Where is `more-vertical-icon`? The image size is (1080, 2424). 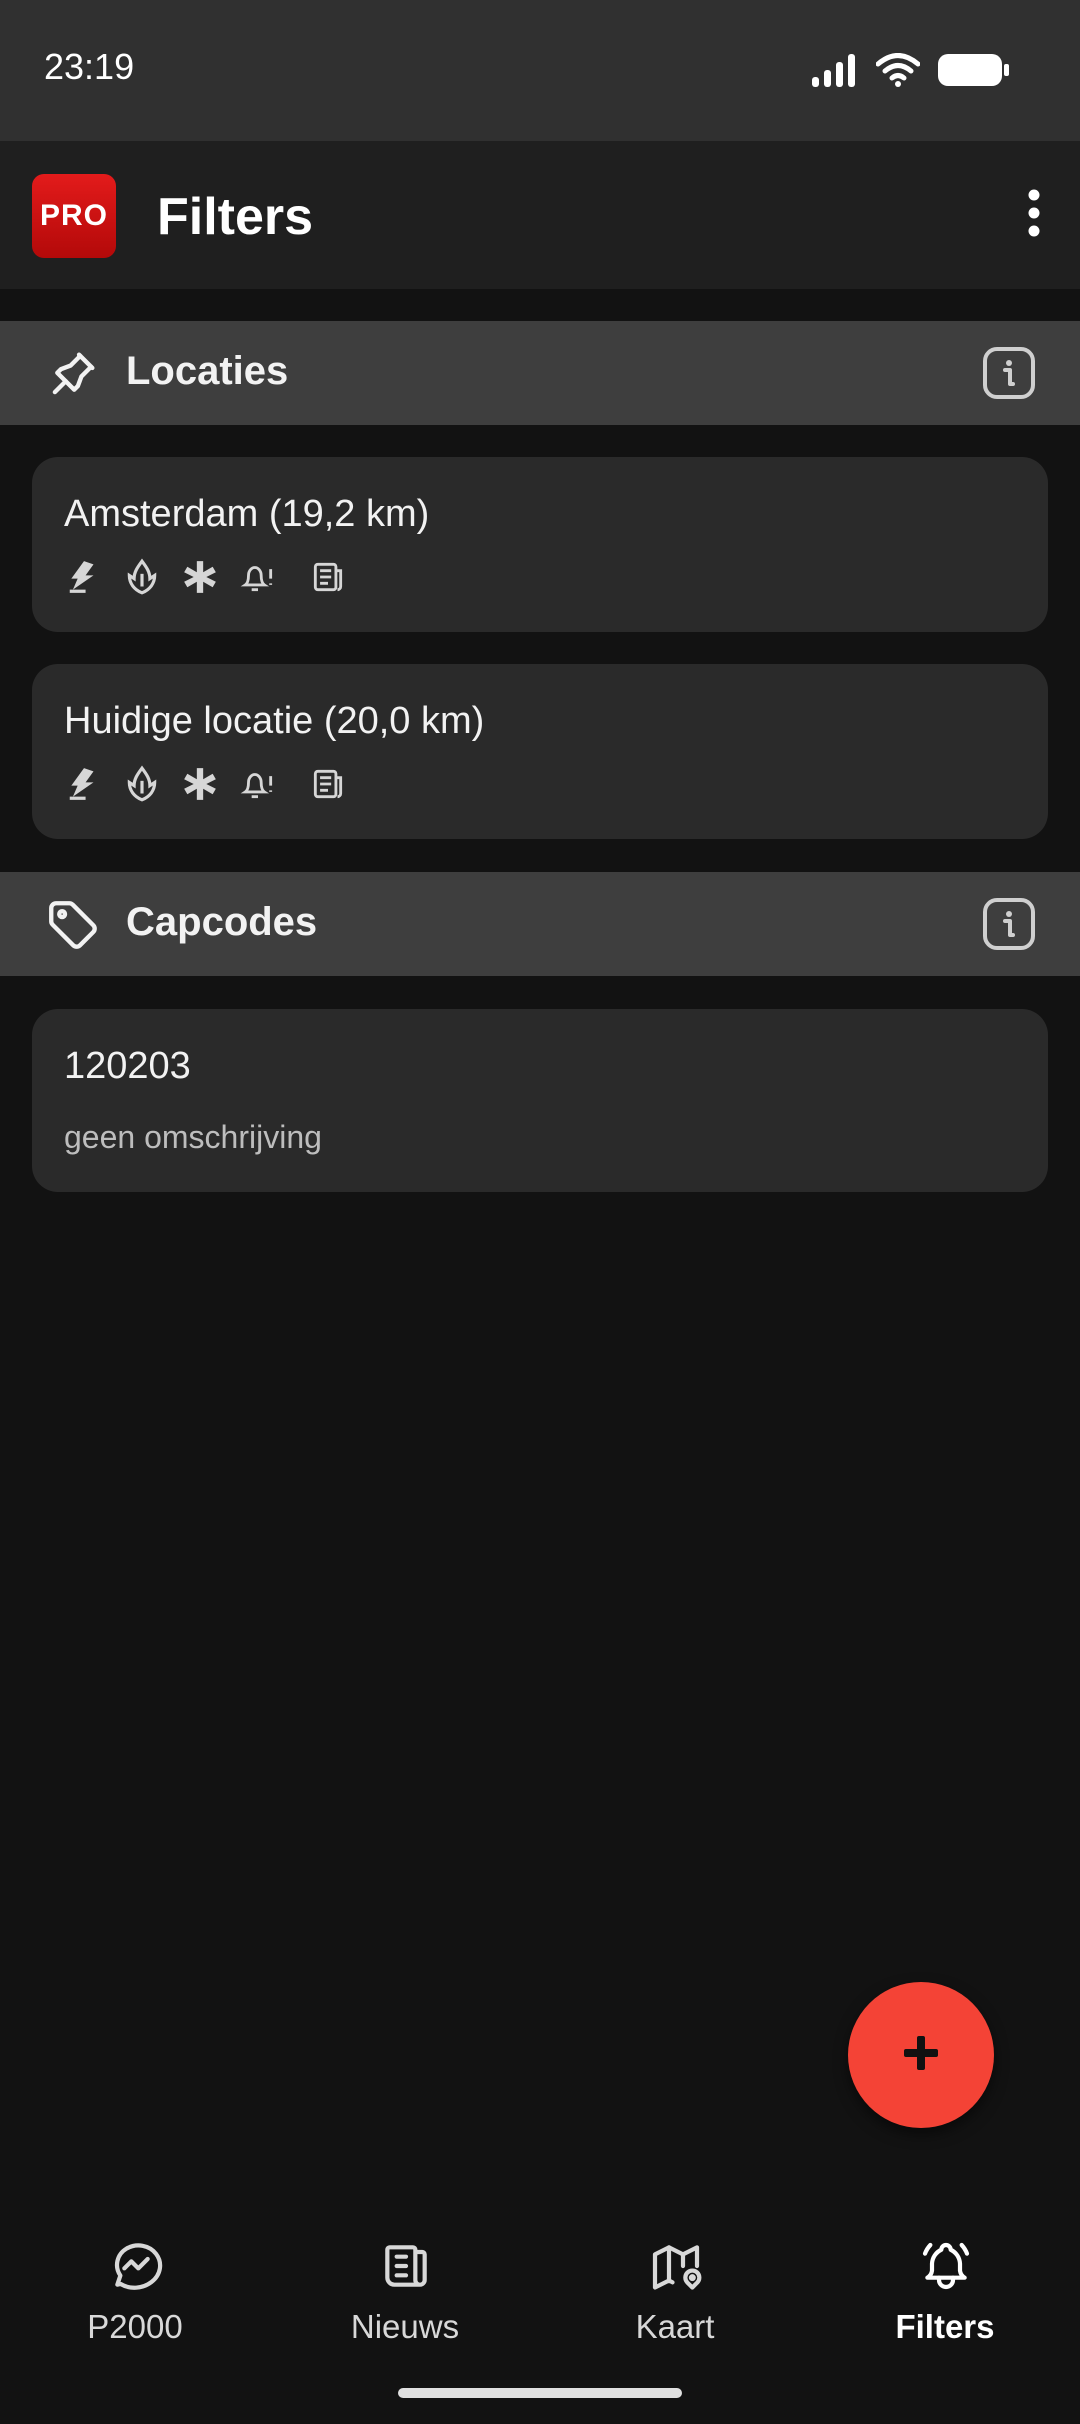 more-vertical-icon is located at coordinates (1034, 215).